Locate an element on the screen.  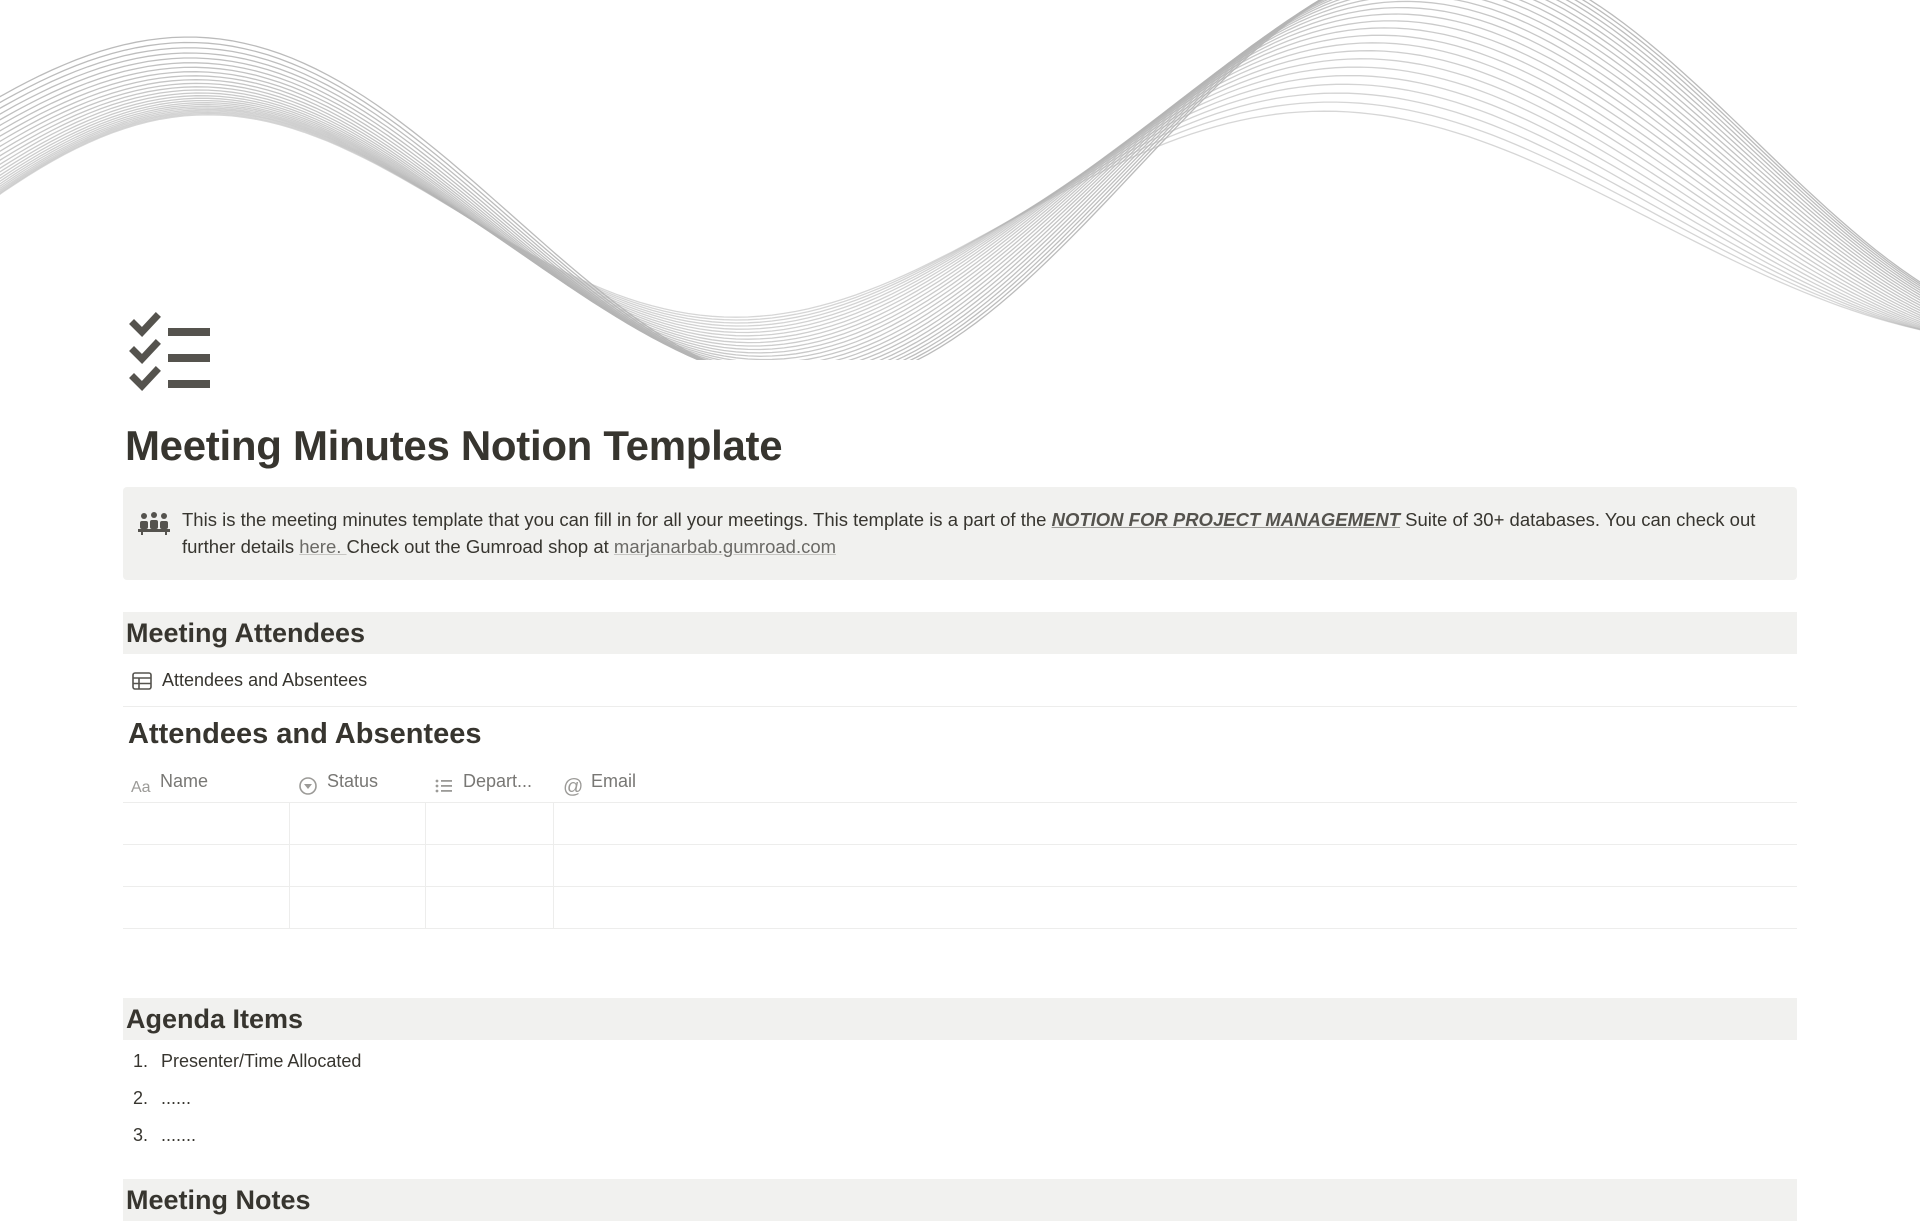
column-header-name: Aa Name is located at coordinates (206, 783).